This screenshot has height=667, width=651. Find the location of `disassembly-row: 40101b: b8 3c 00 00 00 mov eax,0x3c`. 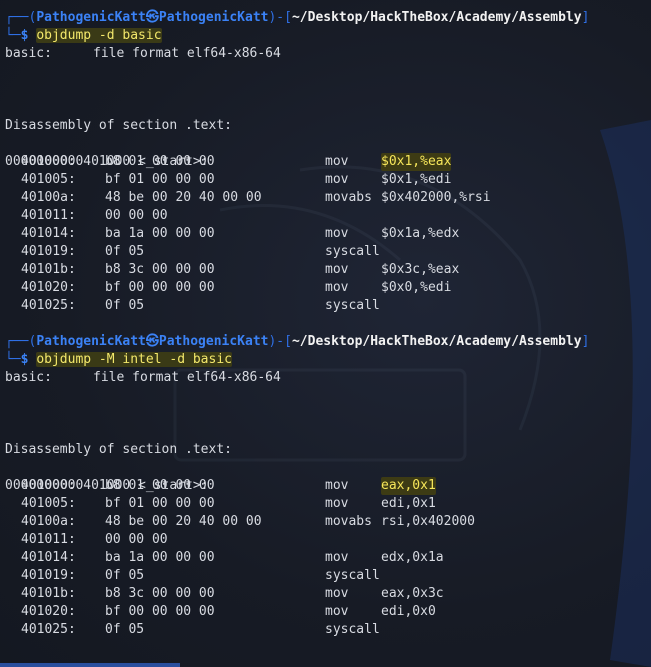

disassembly-row: 40101b: b8 3c 00 00 00 mov eax,0x3c is located at coordinates (325, 594).